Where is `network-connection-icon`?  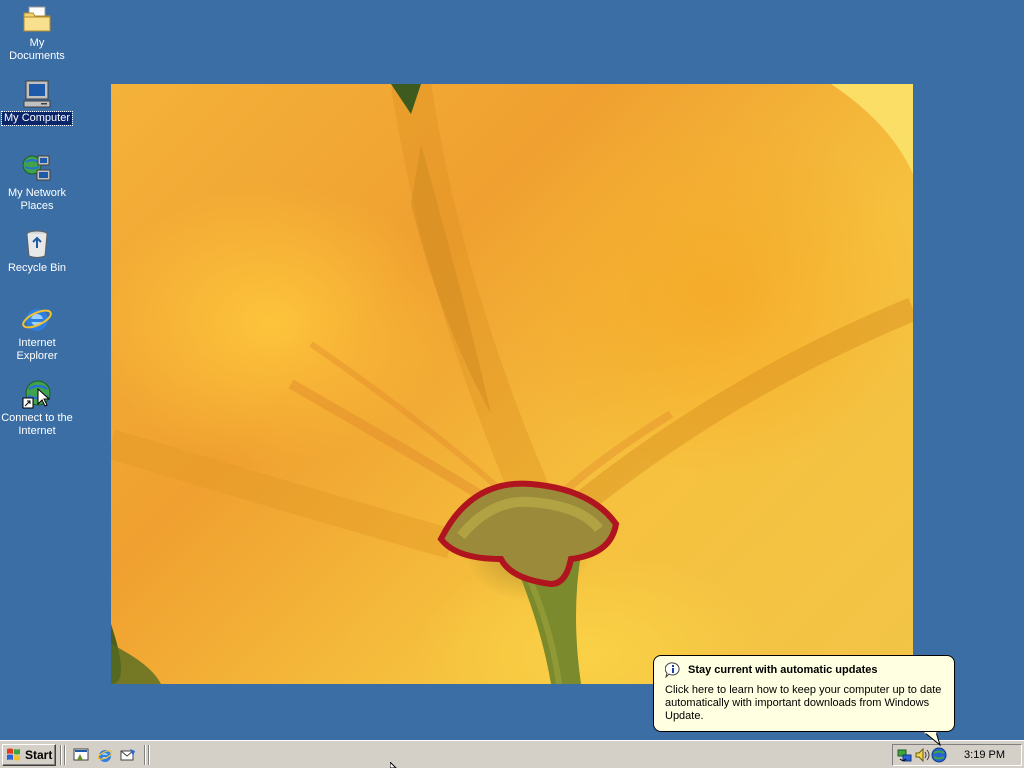 network-connection-icon is located at coordinates (905, 755).